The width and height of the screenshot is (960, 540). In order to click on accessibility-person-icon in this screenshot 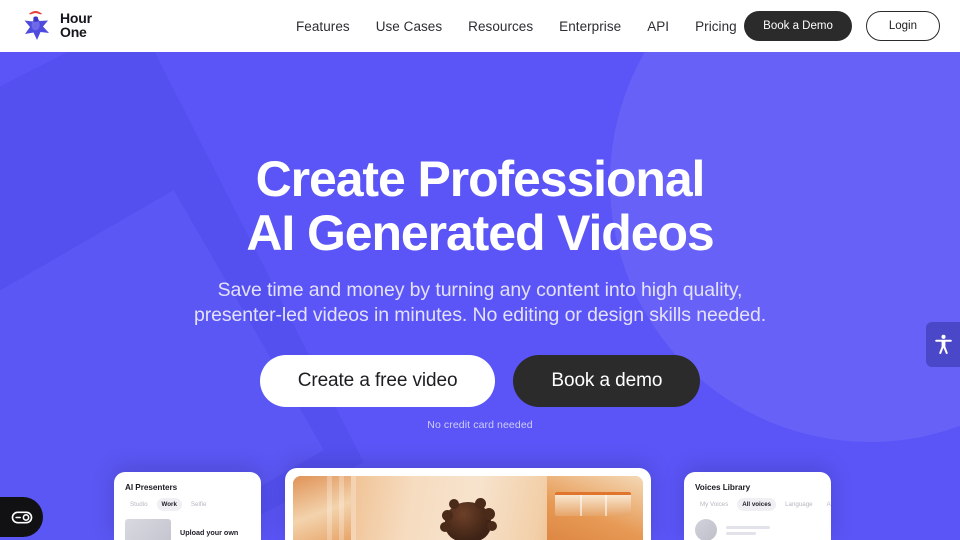, I will do `click(943, 344)`.